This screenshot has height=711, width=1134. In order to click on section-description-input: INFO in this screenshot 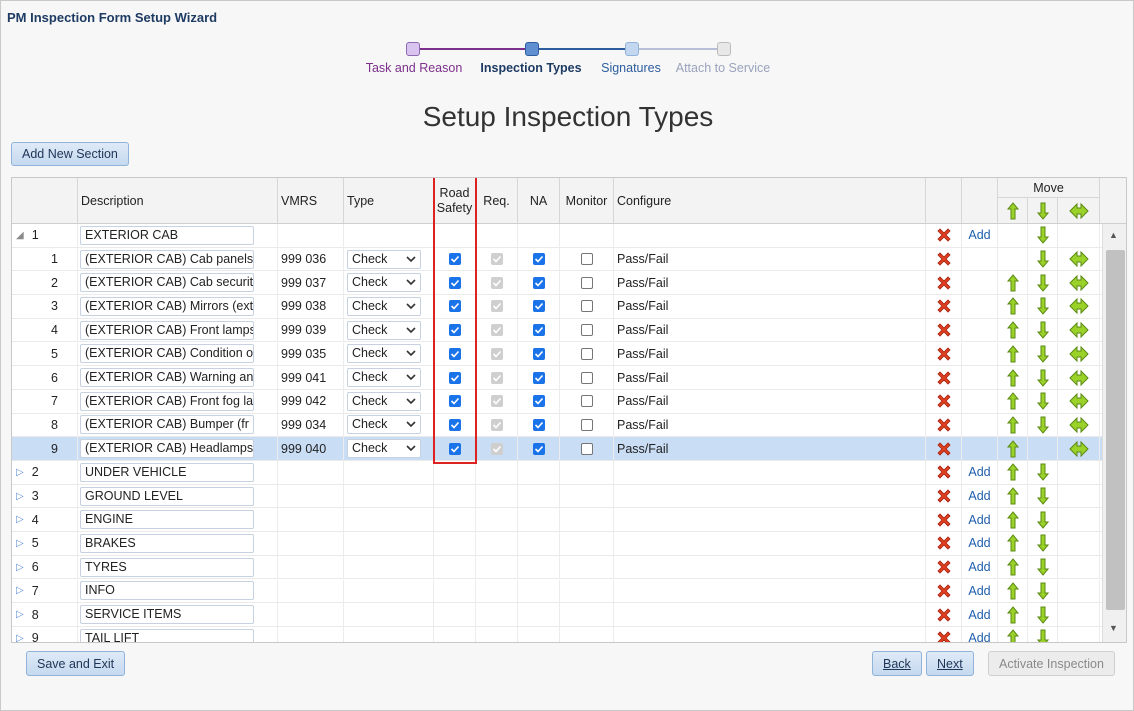, I will do `click(167, 591)`.